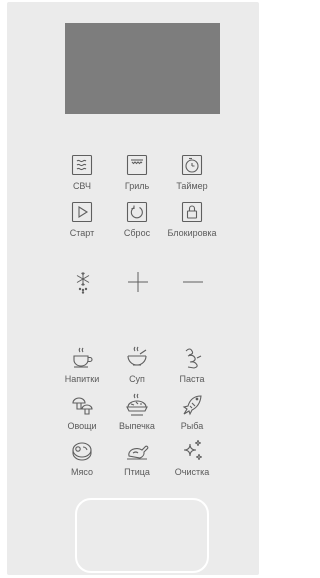 This screenshot has width=320, height=578. I want to click on microwave-icon, so click(82, 165).